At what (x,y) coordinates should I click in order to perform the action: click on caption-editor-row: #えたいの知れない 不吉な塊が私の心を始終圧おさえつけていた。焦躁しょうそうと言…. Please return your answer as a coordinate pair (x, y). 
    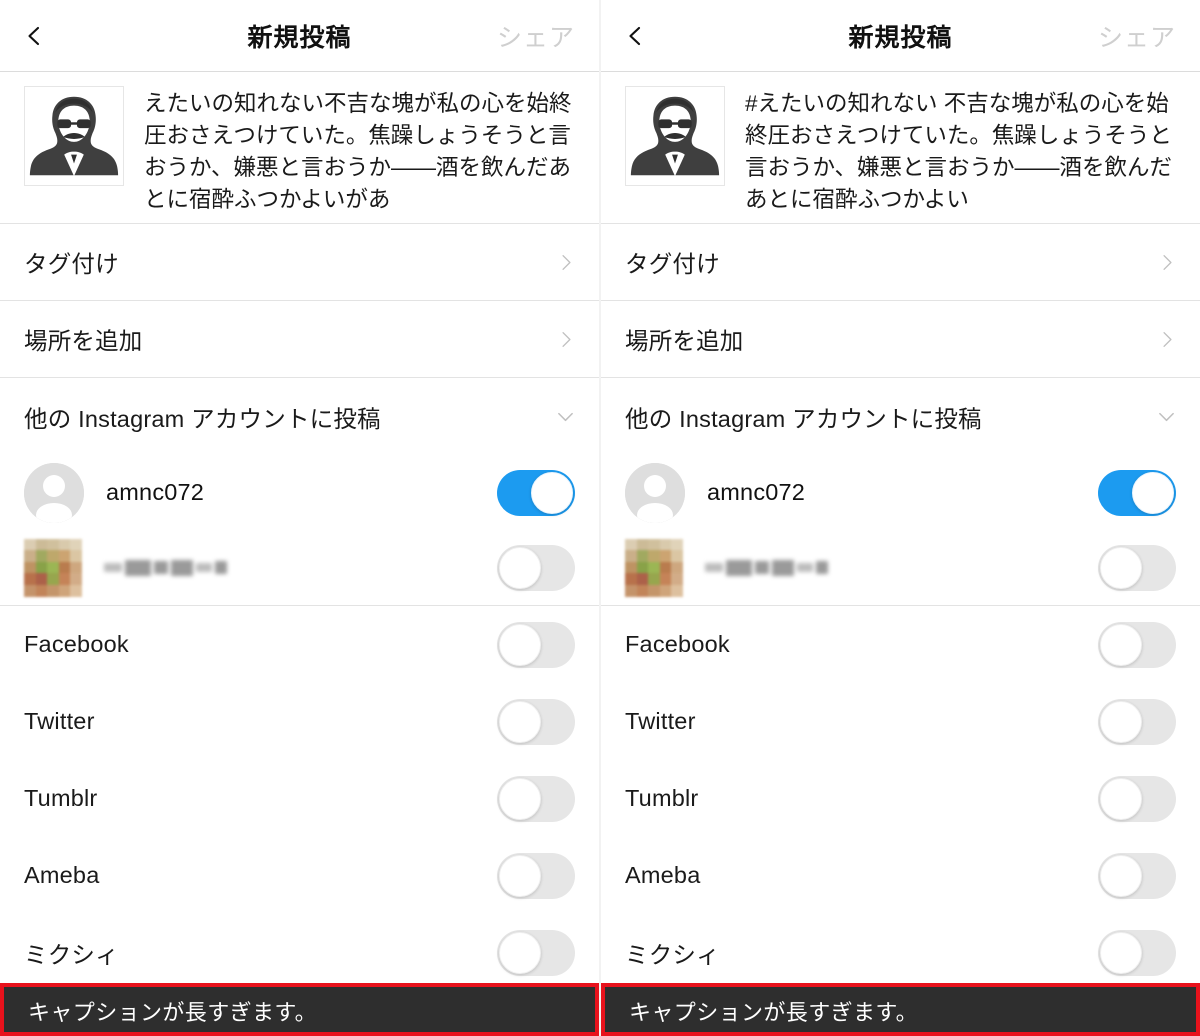
    Looking at the image, I should click on (900, 148).